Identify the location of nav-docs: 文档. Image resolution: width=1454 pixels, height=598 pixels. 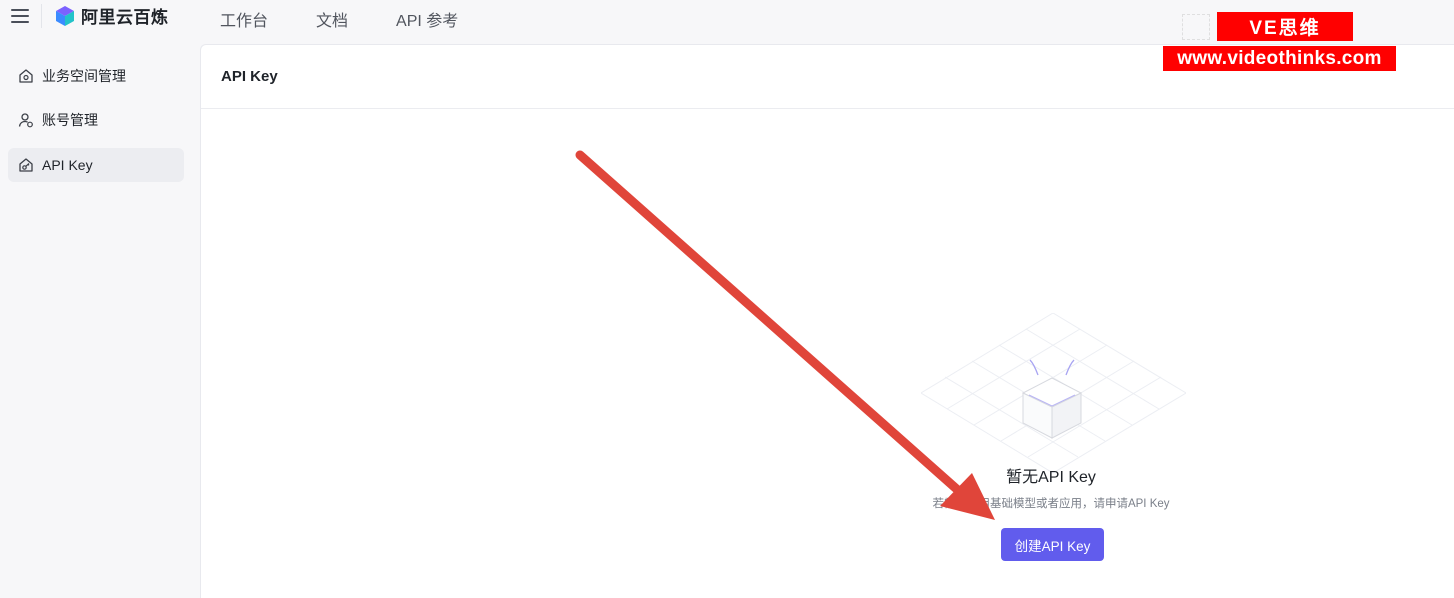
(332, 19).